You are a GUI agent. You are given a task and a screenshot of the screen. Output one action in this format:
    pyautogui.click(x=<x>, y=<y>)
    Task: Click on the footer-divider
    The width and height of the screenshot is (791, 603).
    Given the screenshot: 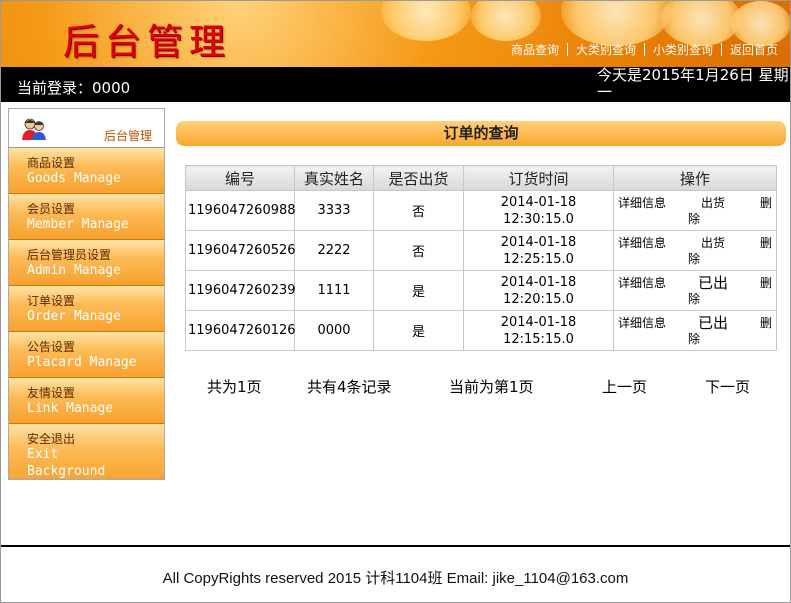 What is the action you would take?
    pyautogui.click(x=395, y=546)
    